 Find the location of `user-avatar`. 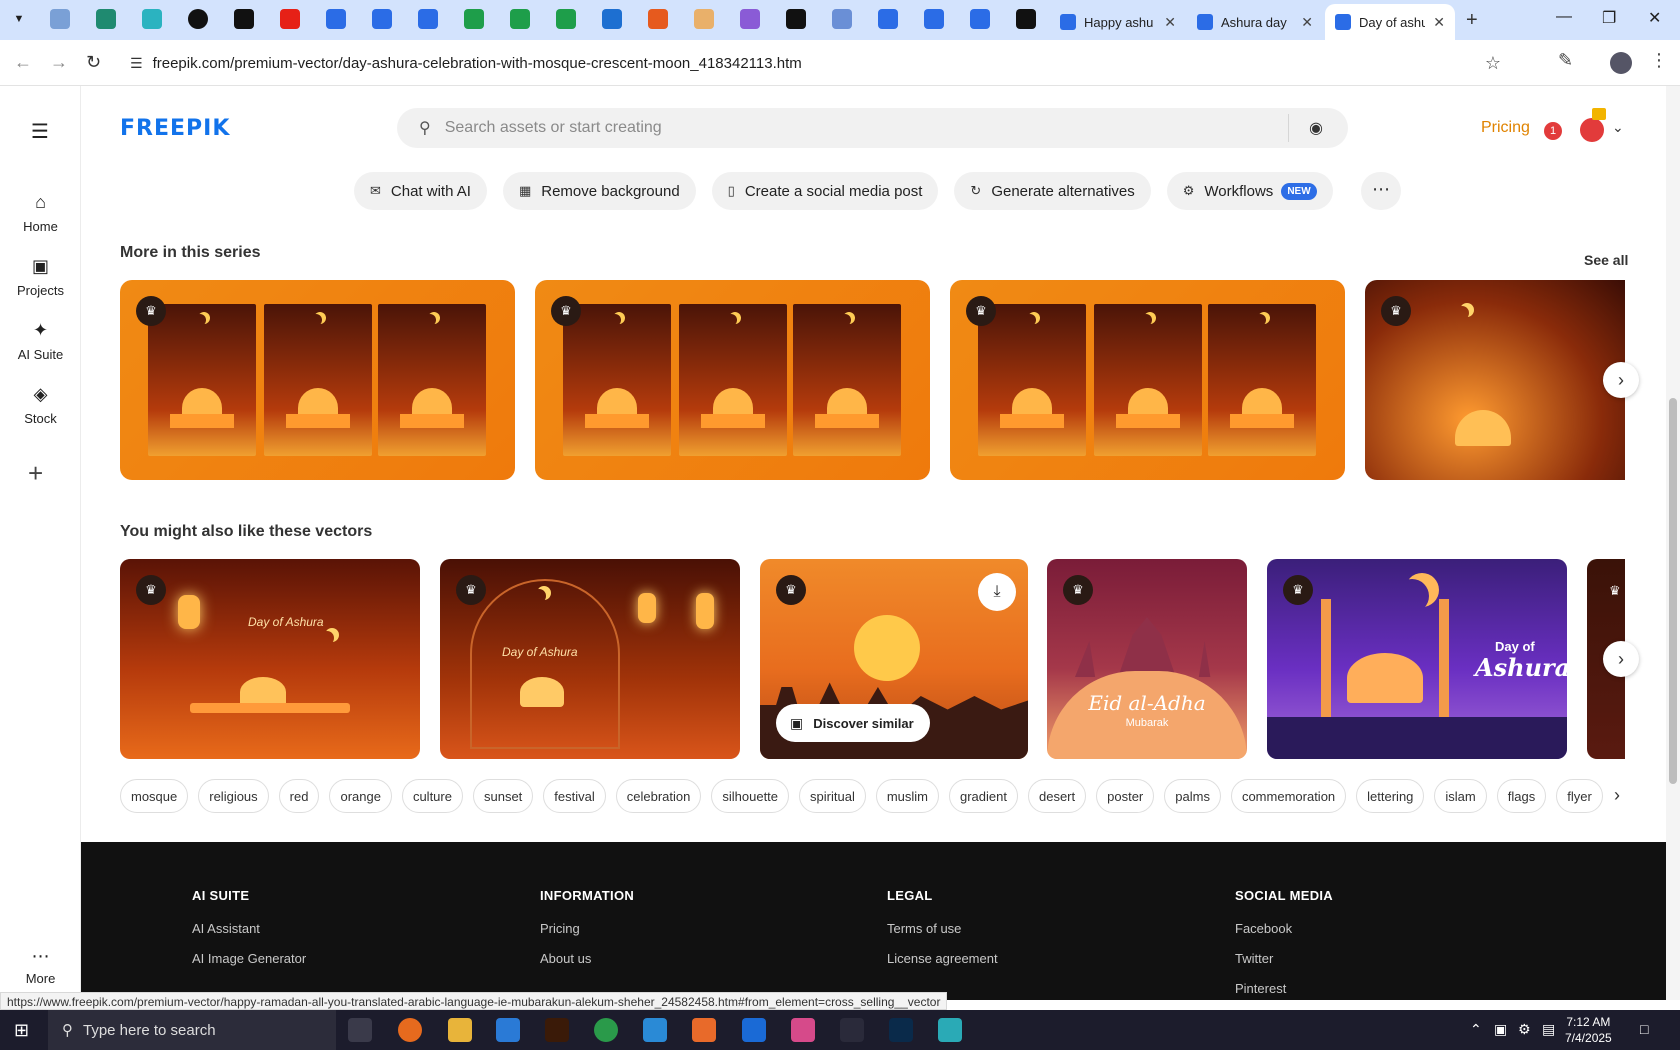

user-avatar is located at coordinates (1592, 130).